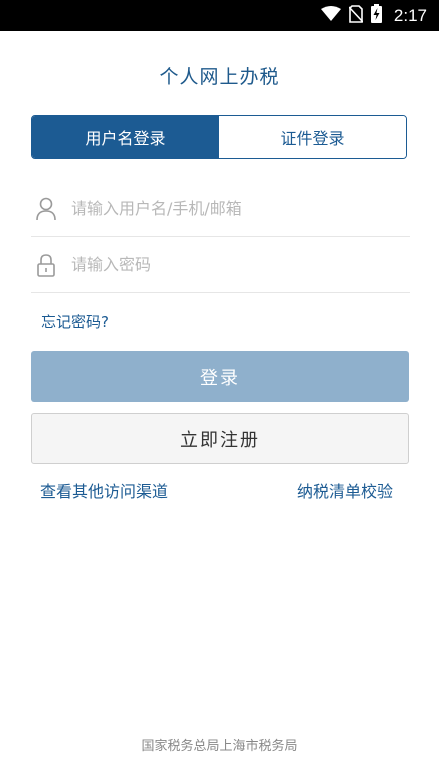 The width and height of the screenshot is (439, 780). Describe the element at coordinates (46, 265) in the screenshot. I see `lock-icon` at that location.